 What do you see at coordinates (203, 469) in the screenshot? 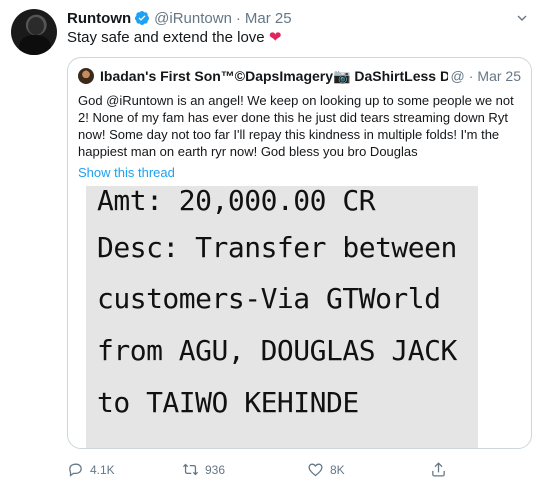
I see `retweet-button: 936` at bounding box center [203, 469].